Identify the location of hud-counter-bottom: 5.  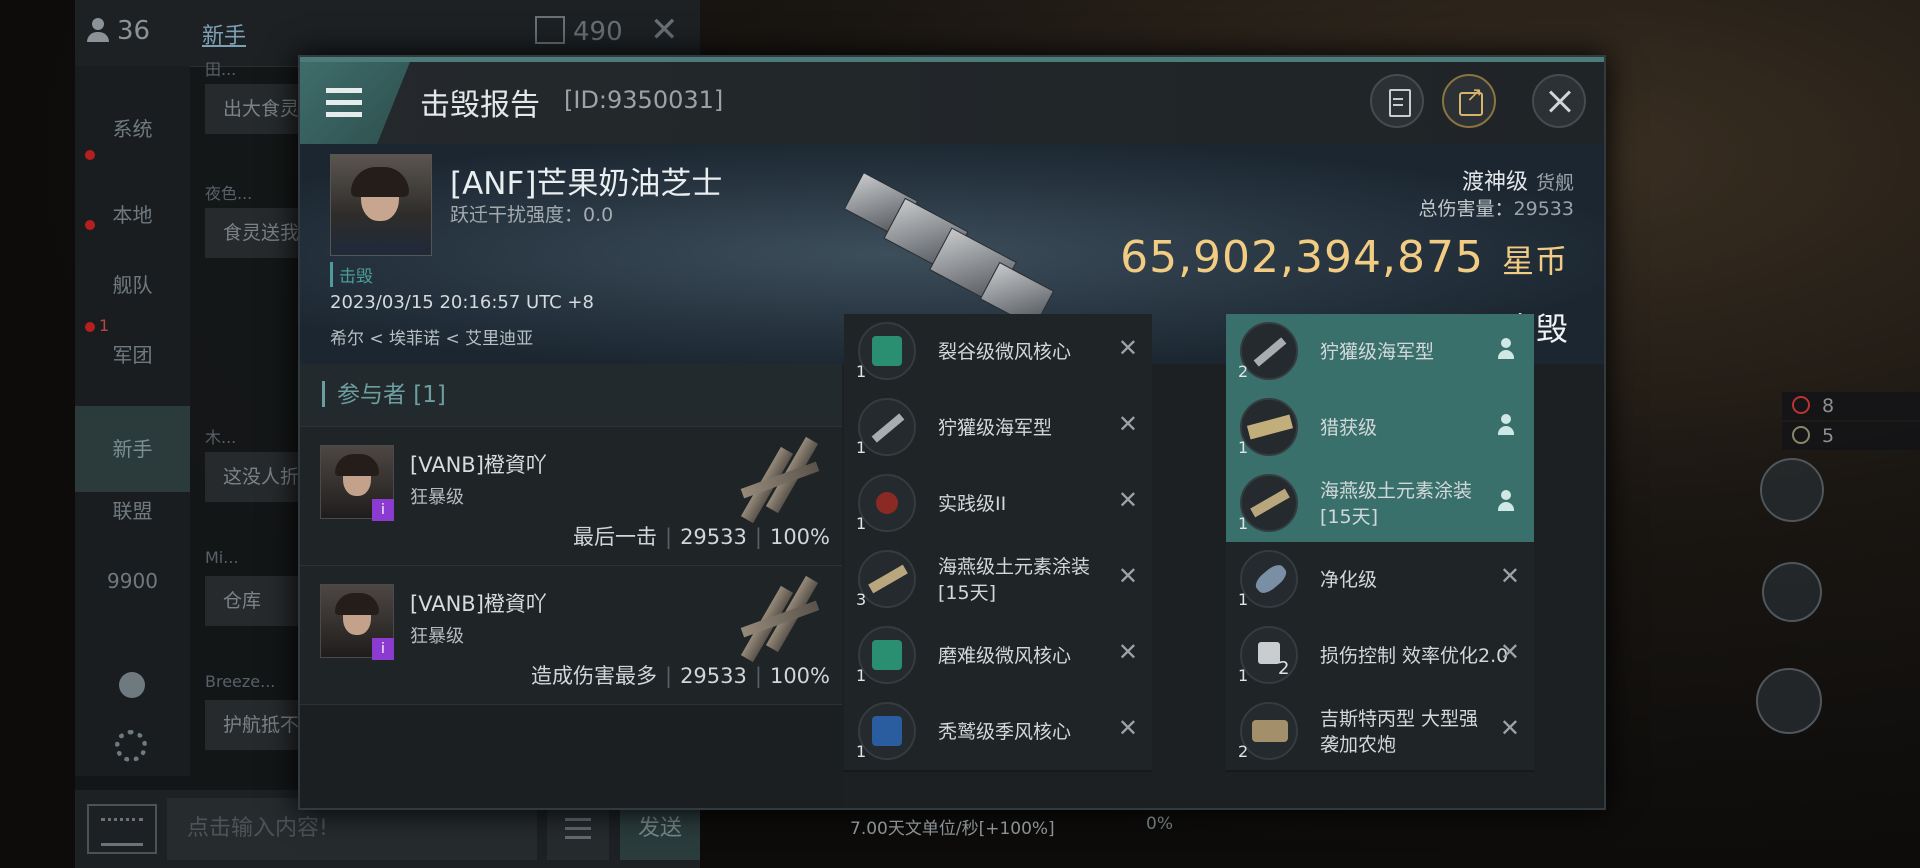
(1851, 436).